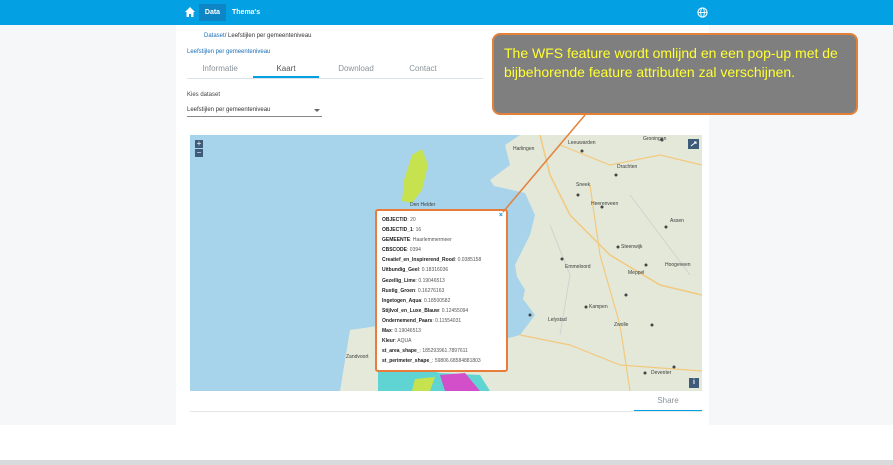 Image resolution: width=893 pixels, height=465 pixels. What do you see at coordinates (431, 361) in the screenshot?
I see `popup-attribute-row: st_perimeter_shape_: 59806.68584881803` at bounding box center [431, 361].